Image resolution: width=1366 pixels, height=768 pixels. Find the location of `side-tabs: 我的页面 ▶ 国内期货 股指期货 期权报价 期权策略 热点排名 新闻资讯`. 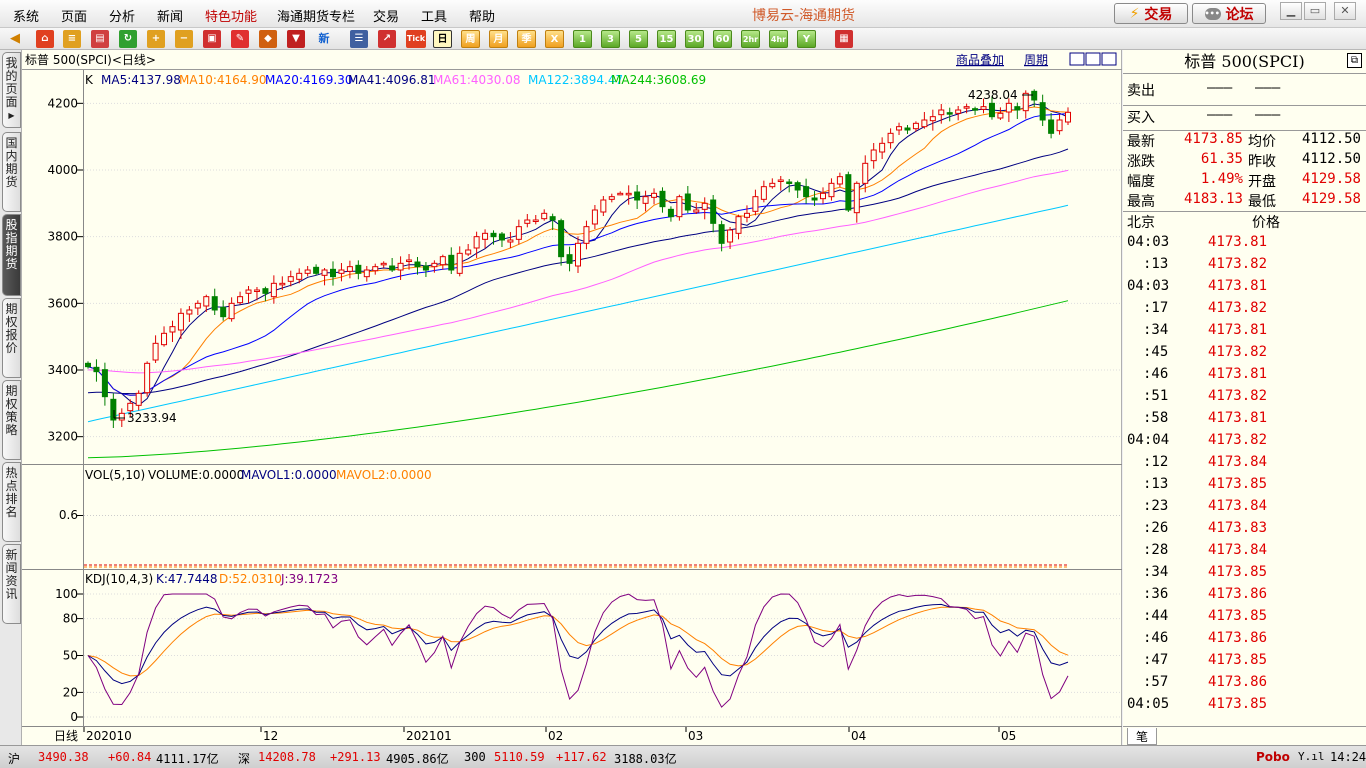

side-tabs: 我的页面 ▶ 国内期货 股指期货 期权报价 期权策略 热点排名 新闻资讯 is located at coordinates (11, 397).